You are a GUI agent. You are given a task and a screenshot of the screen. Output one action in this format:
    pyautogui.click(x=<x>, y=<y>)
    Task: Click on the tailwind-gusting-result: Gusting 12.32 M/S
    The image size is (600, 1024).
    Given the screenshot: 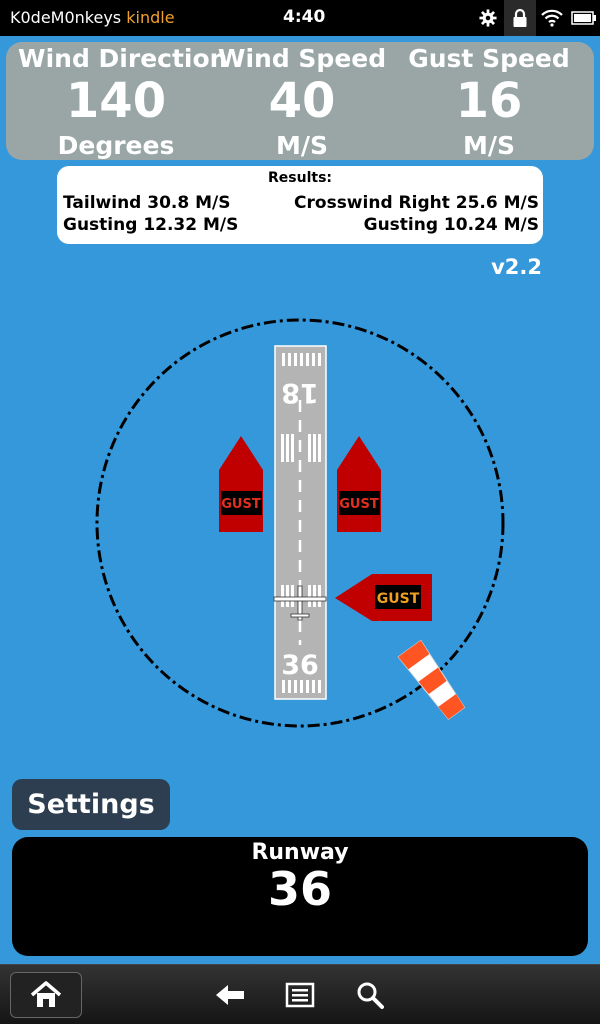 What is the action you would take?
    pyautogui.click(x=151, y=225)
    